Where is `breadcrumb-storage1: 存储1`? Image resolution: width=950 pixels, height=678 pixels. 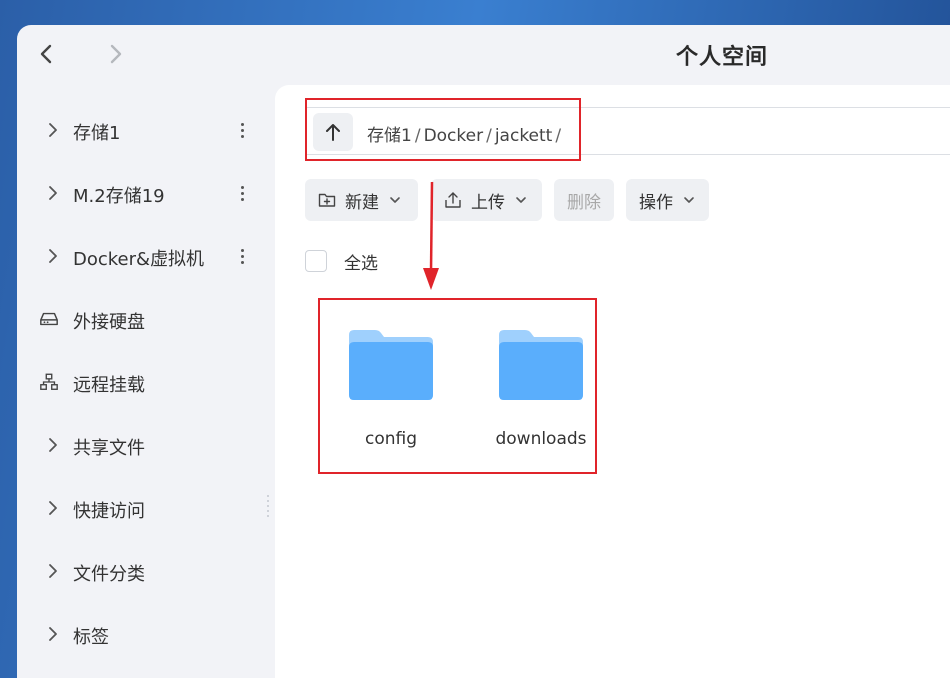 breadcrumb-storage1: 存储1 is located at coordinates (389, 136).